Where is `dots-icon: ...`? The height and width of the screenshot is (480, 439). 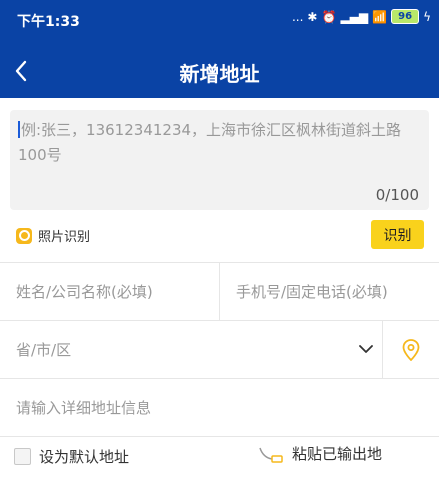
dots-icon: ... is located at coordinates (297, 16).